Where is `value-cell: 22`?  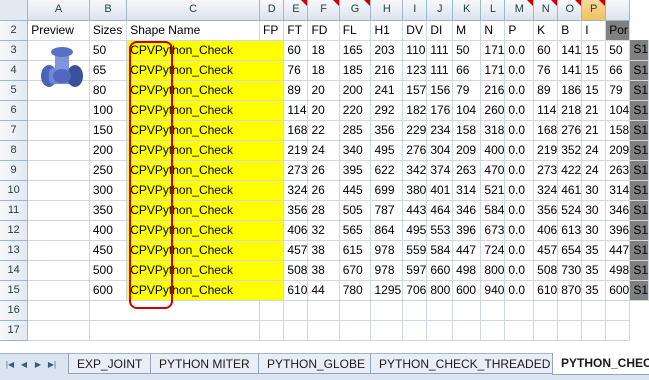
value-cell: 22 is located at coordinates (323, 130).